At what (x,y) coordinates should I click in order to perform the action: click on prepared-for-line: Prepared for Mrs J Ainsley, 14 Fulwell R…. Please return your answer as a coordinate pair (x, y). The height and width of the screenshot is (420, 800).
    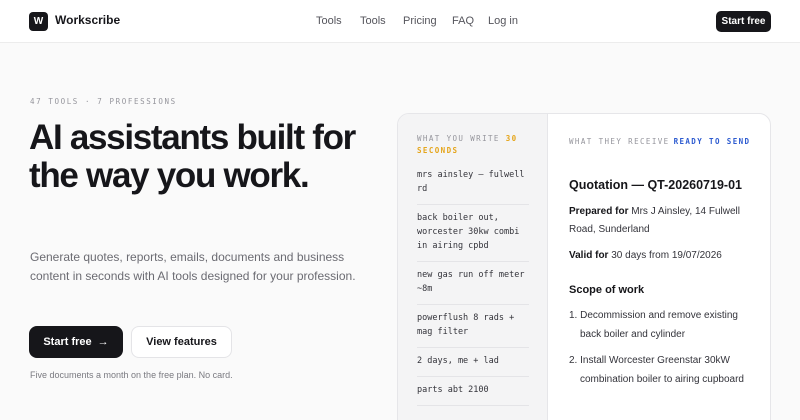
    Looking at the image, I should click on (664, 221).